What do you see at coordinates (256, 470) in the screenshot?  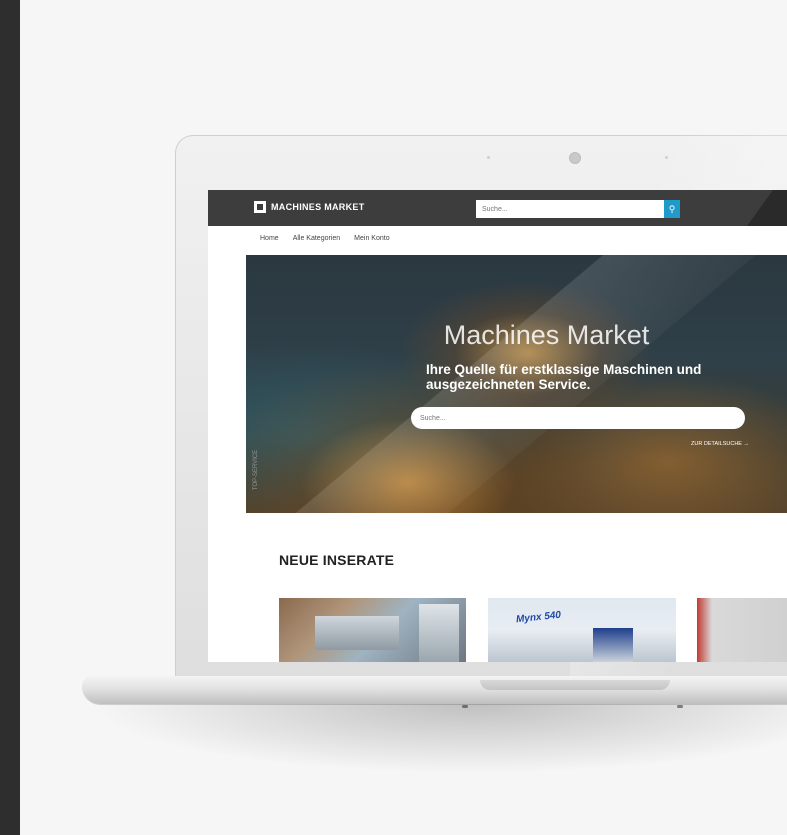 I see `hero-side-text: TOP-SERVICE` at bounding box center [256, 470].